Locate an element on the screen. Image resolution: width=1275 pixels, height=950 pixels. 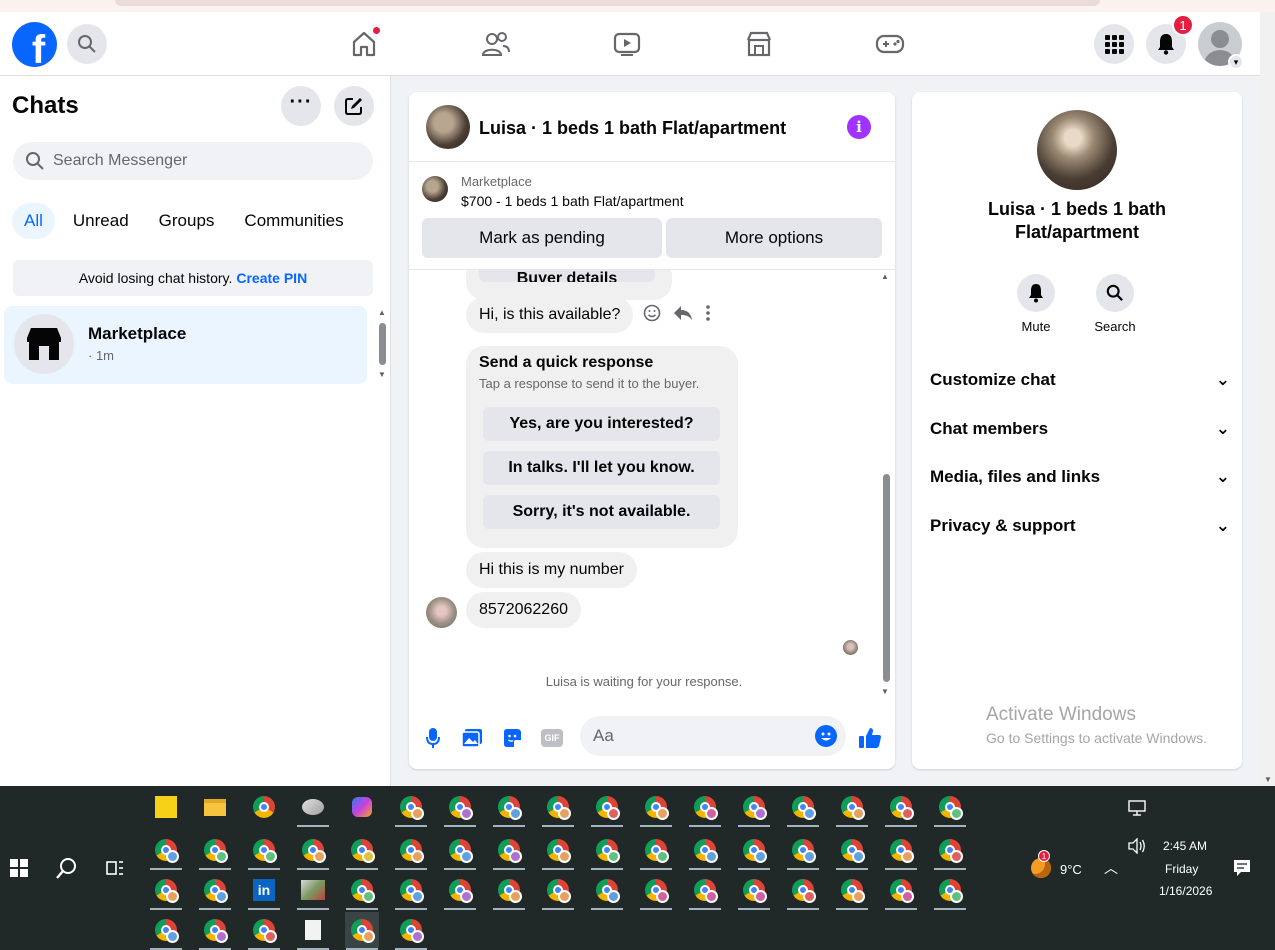
clock-date: 1/16/2026 is located at coordinates (1185, 891).